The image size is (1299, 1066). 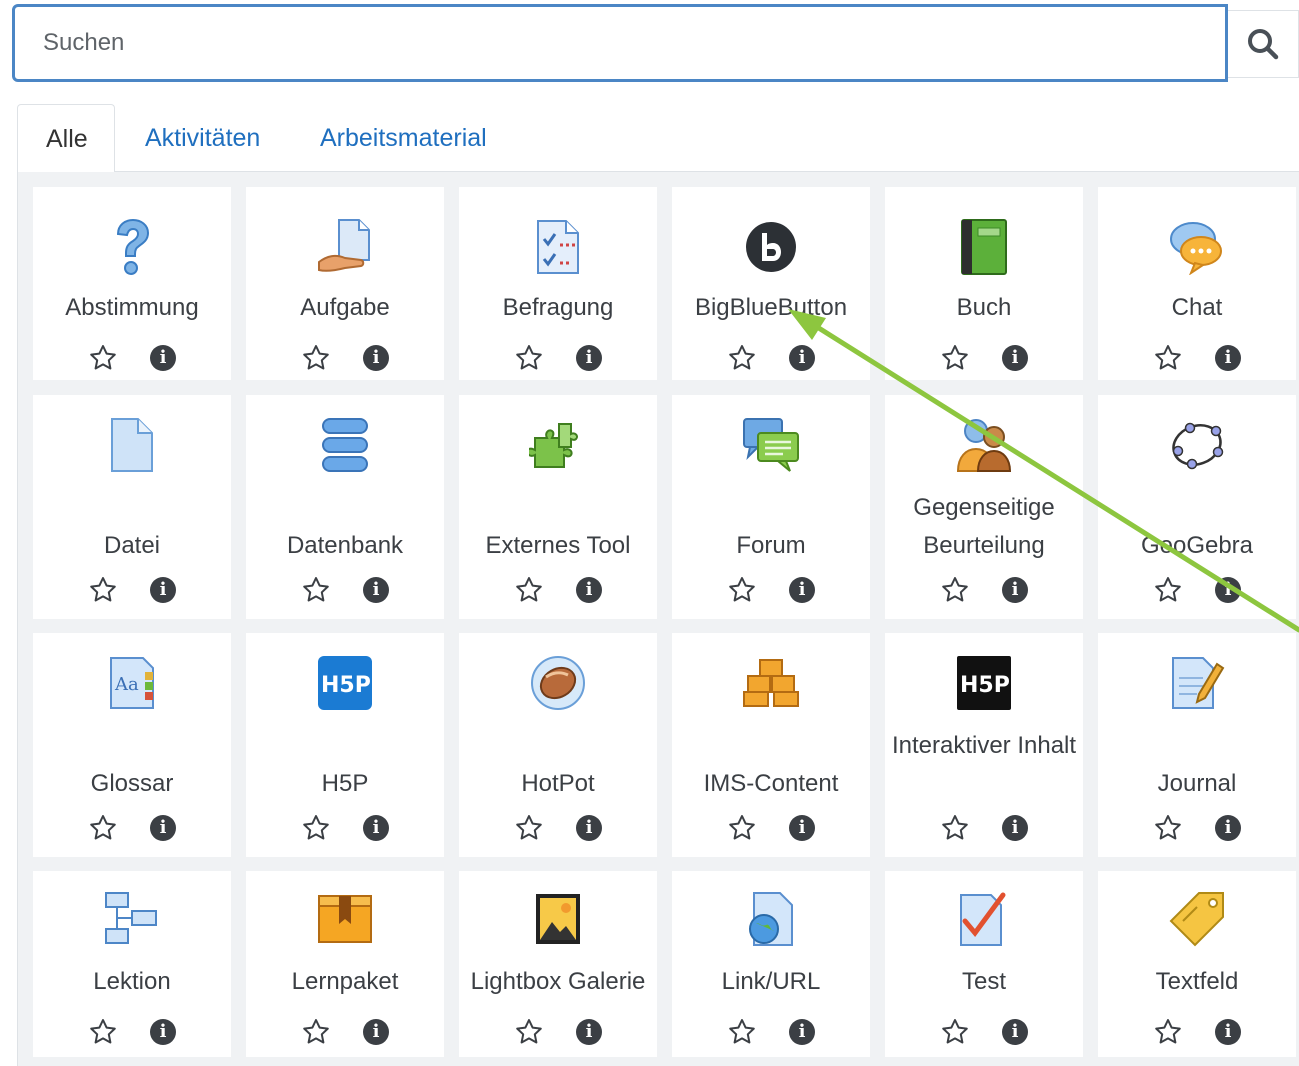 I want to click on module-card-aufgabe: Aufgabe i, so click(x=345, y=283).